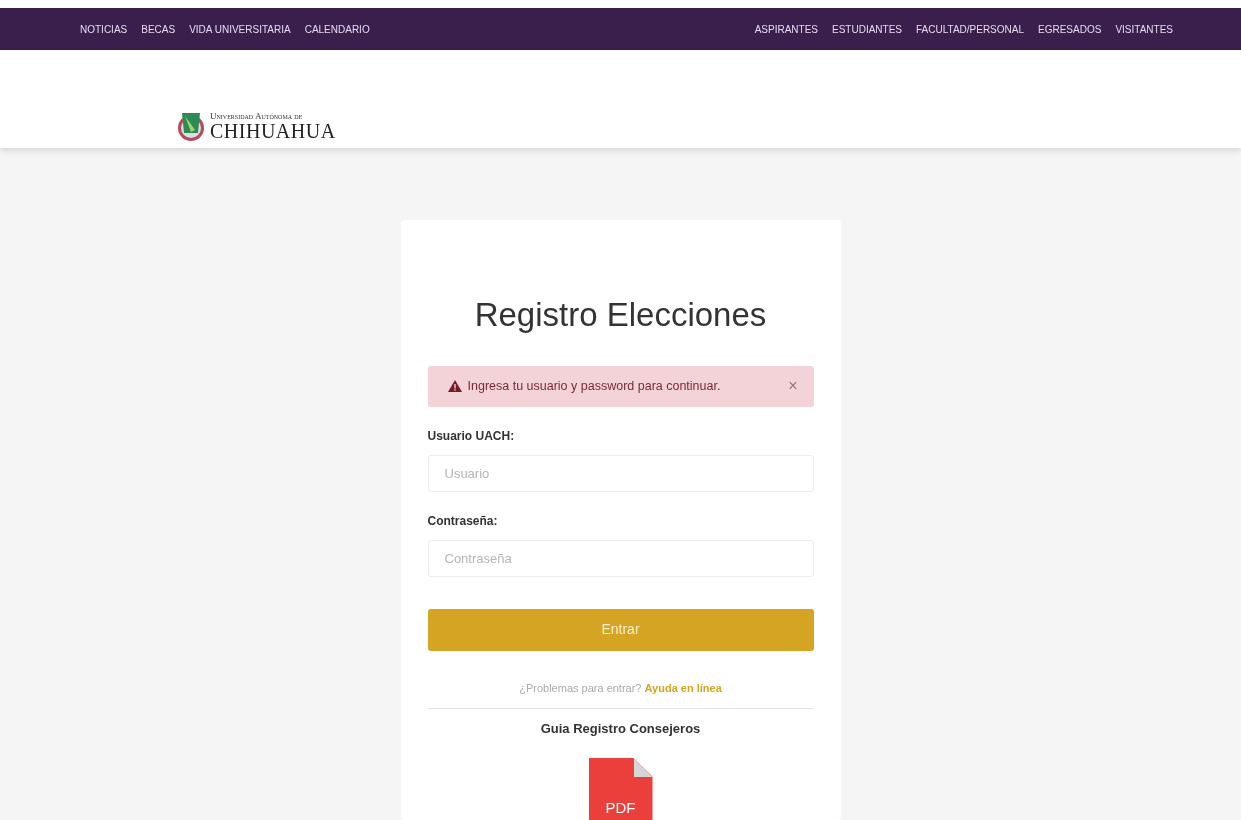 The width and height of the screenshot is (1241, 820). I want to click on alert-message: Ingresa tu usuario y password para continuar., so click(594, 386).